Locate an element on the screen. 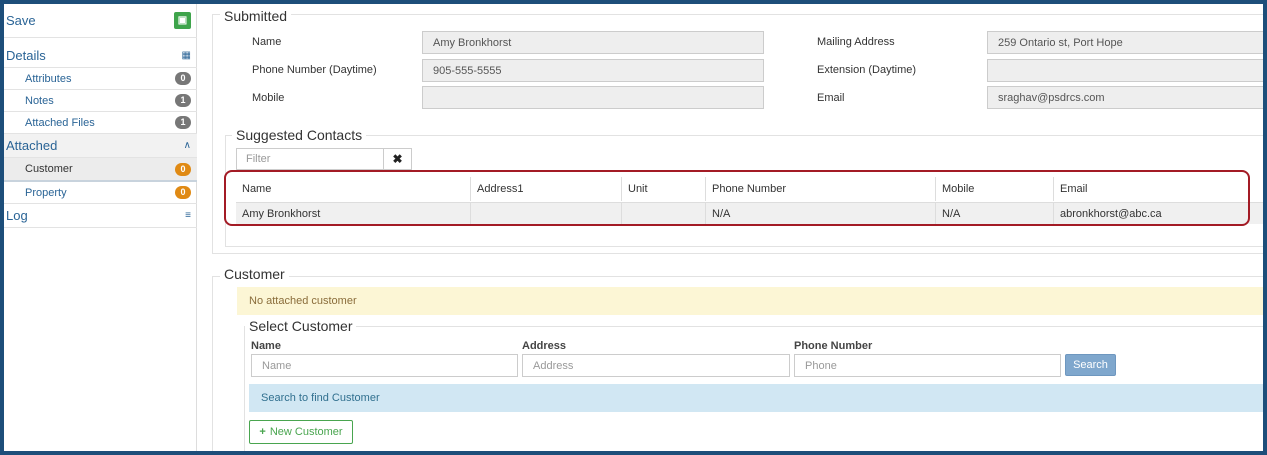 Image resolution: width=1267 pixels, height=455 pixels. sidebar-item-save: Save ▣ is located at coordinates (100, 21).